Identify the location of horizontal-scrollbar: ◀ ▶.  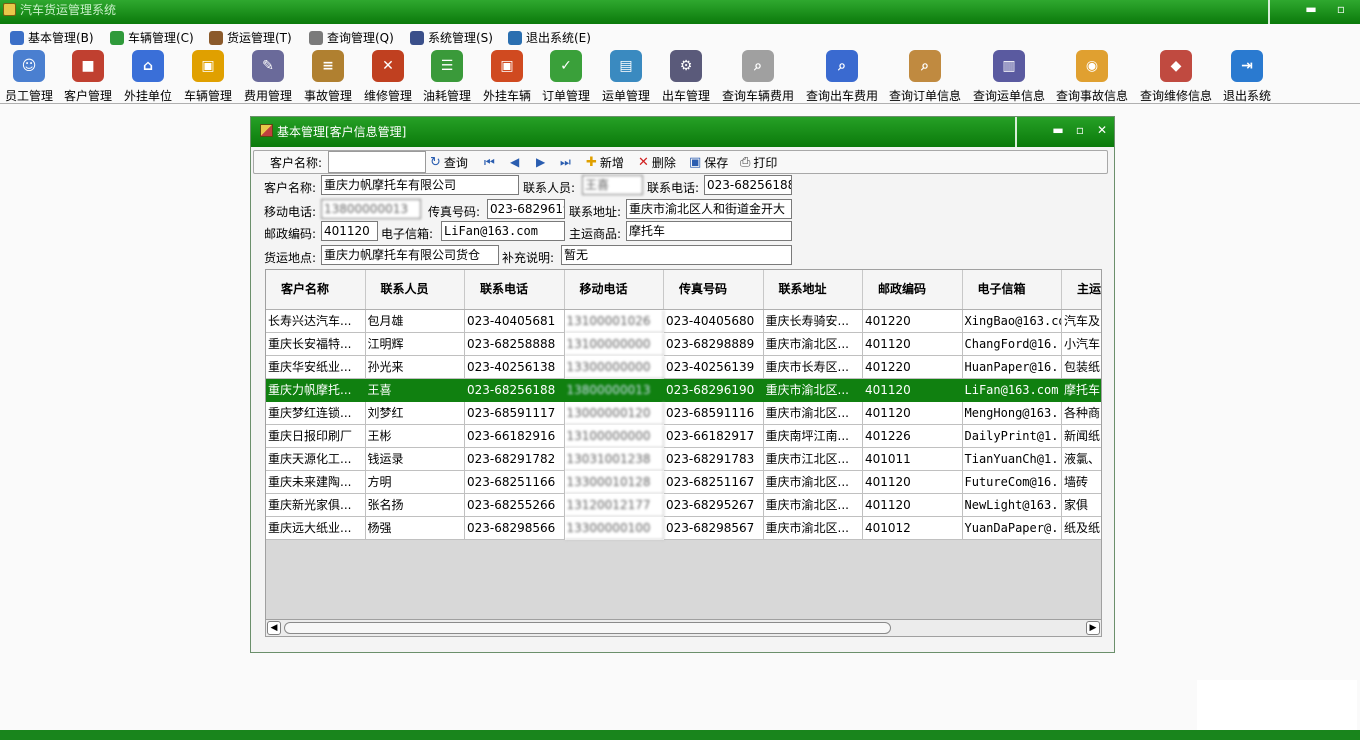
(683, 628).